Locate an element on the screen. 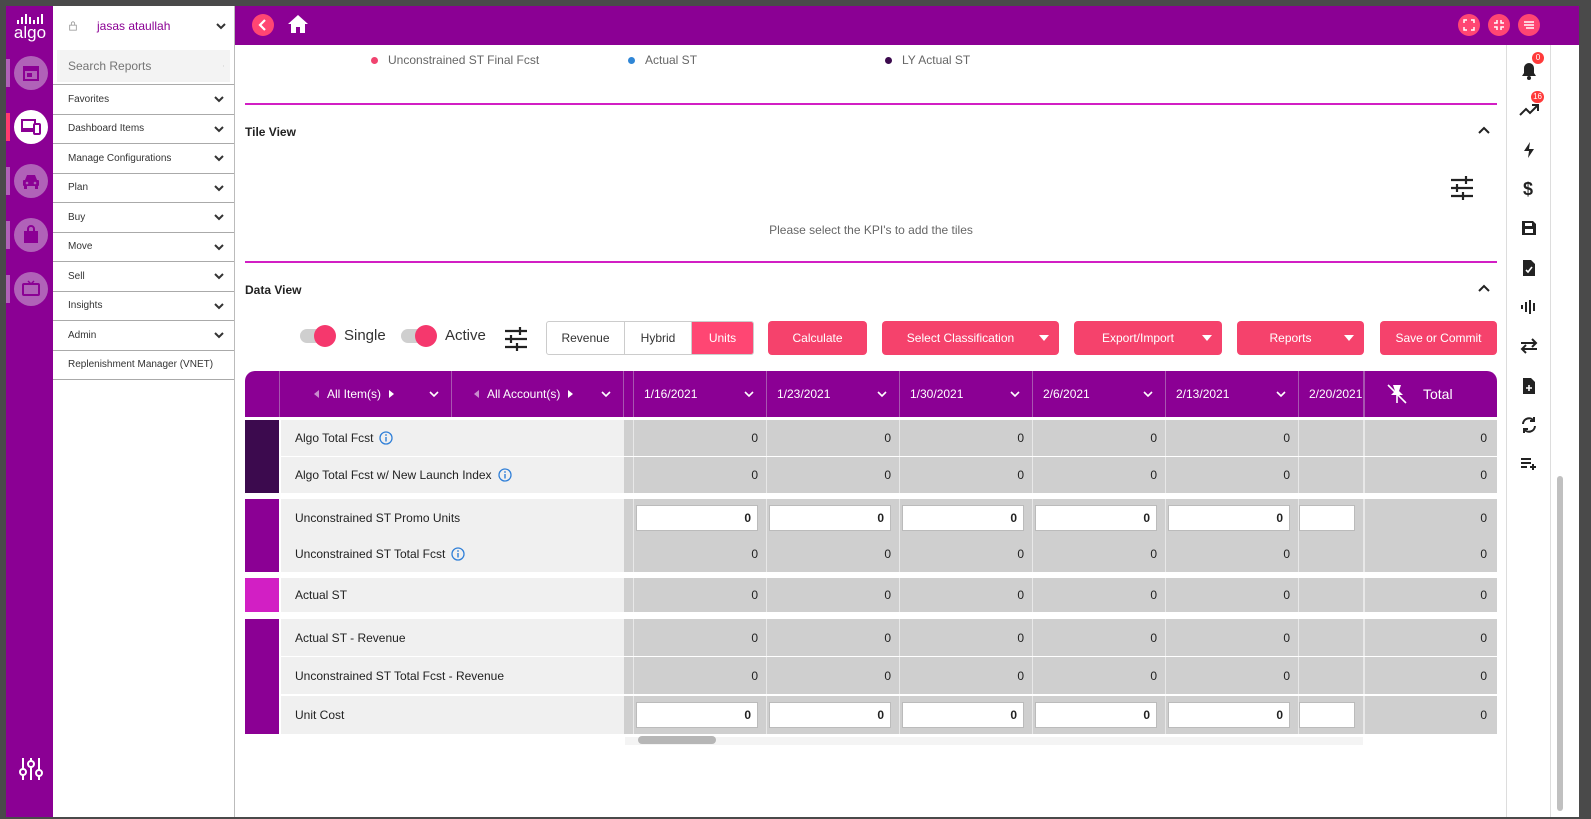 This screenshot has height=819, width=1591. pricing-button: $ is located at coordinates (1529, 189).